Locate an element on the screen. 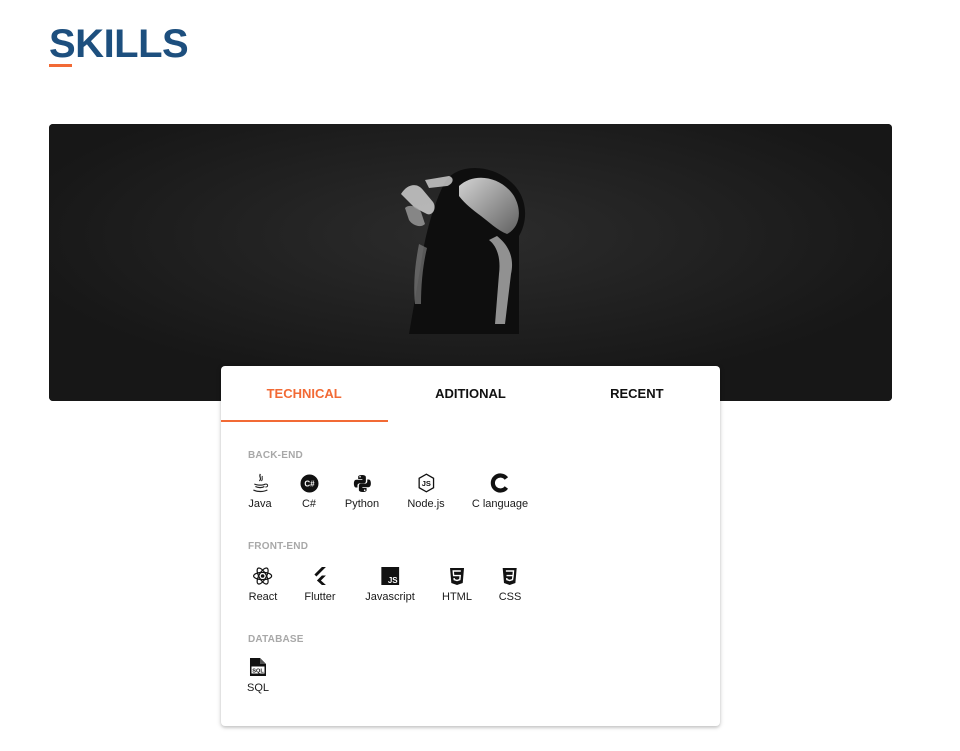 This screenshot has width=960, height=751. skill-python: Python is located at coordinates (362, 491).